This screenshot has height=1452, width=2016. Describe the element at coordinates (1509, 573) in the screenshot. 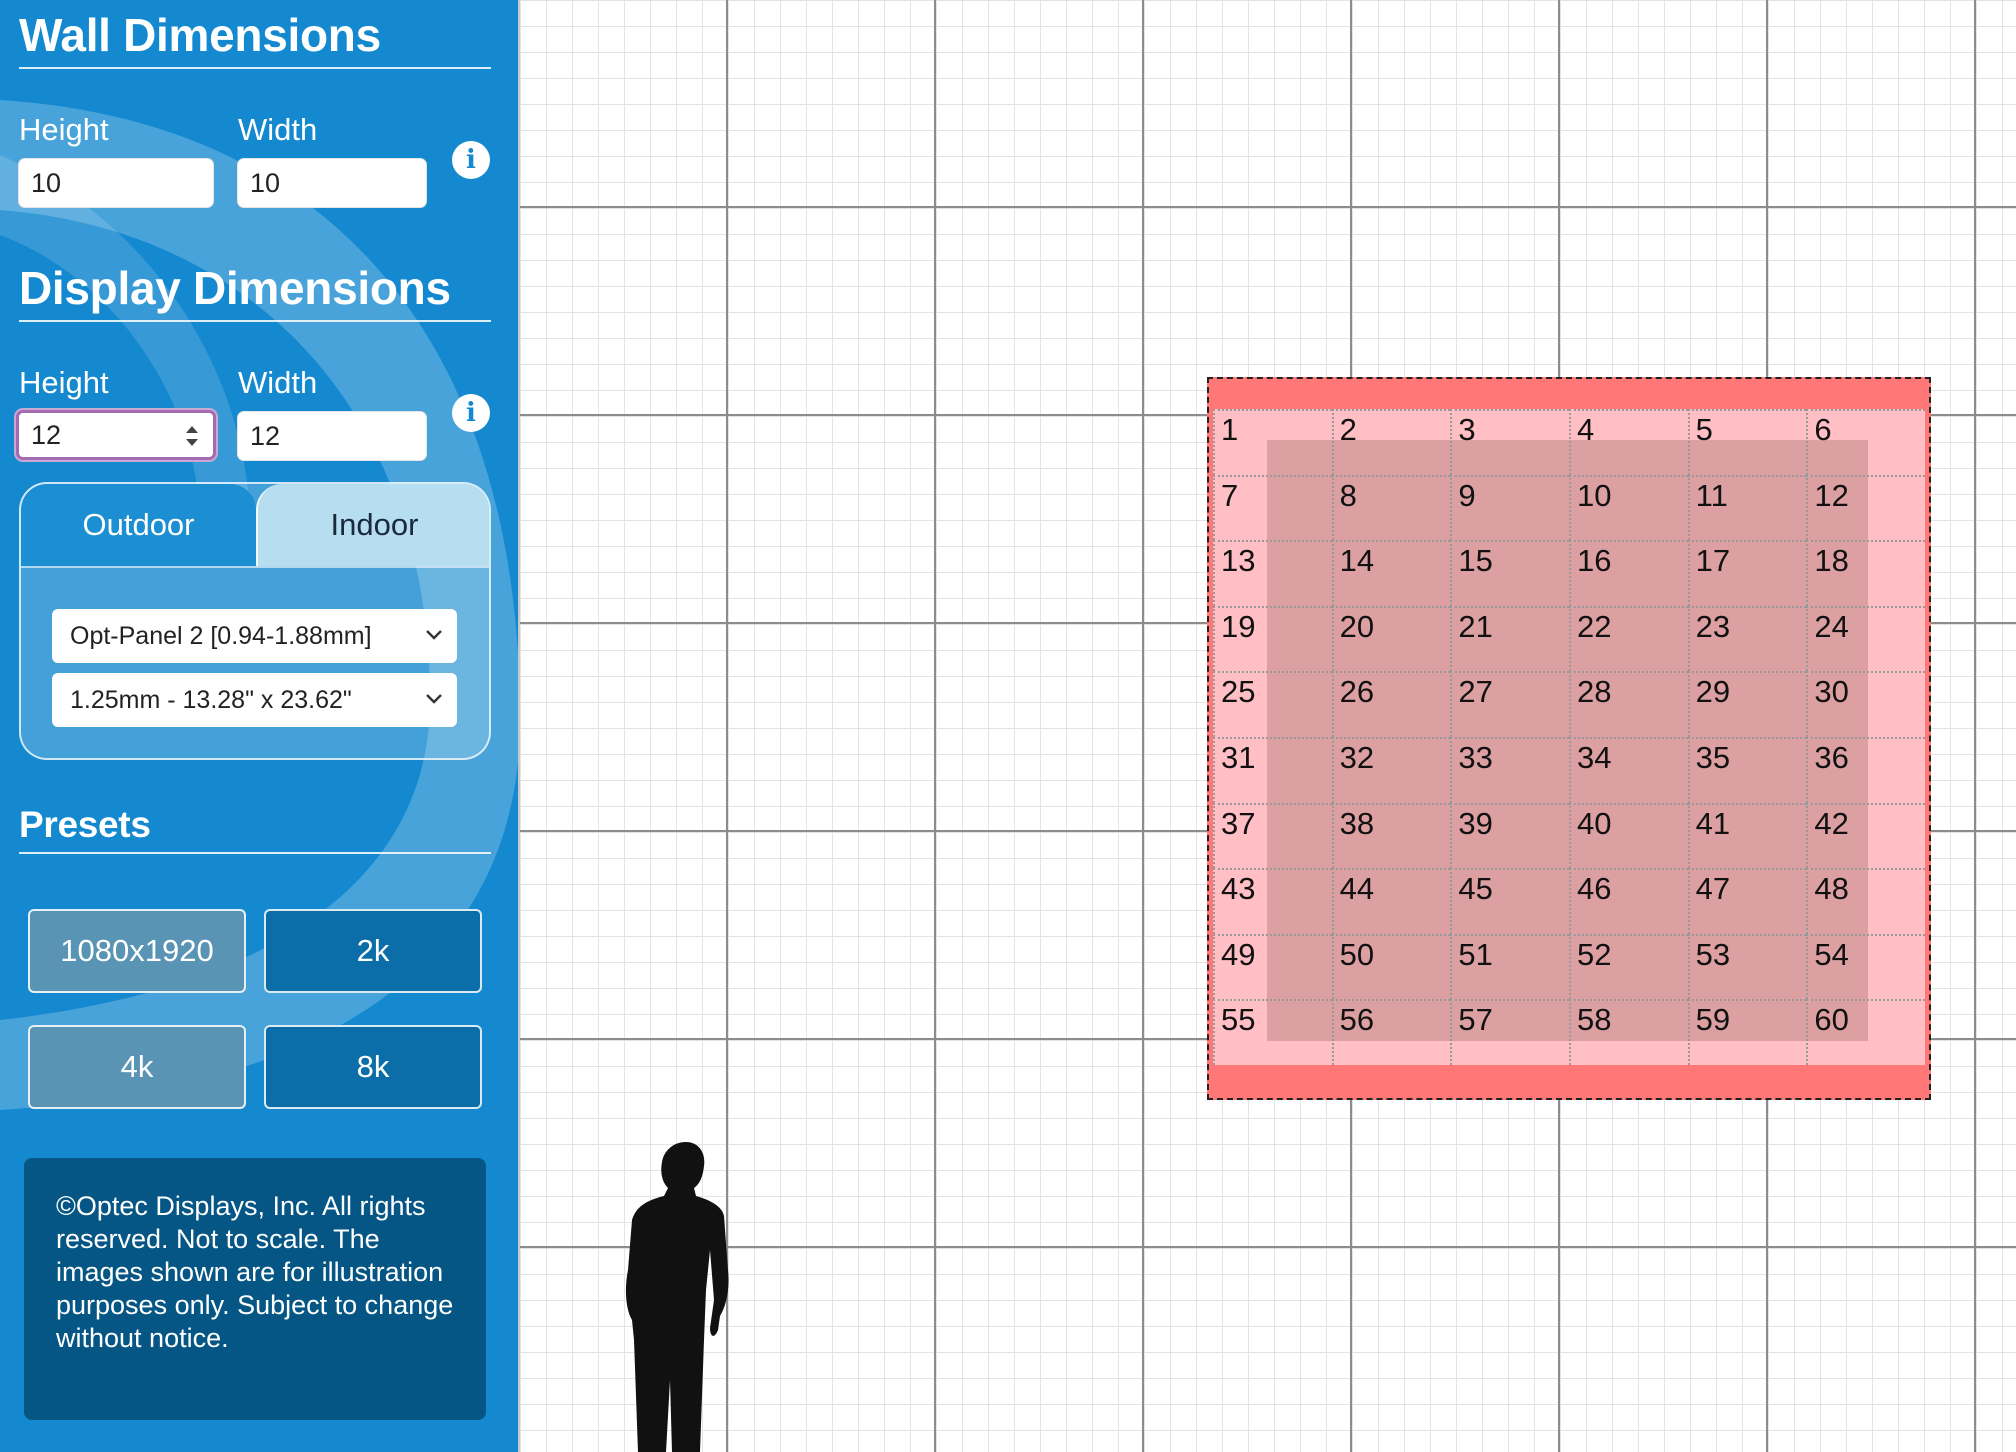

I see `panel-cell: 15` at that location.